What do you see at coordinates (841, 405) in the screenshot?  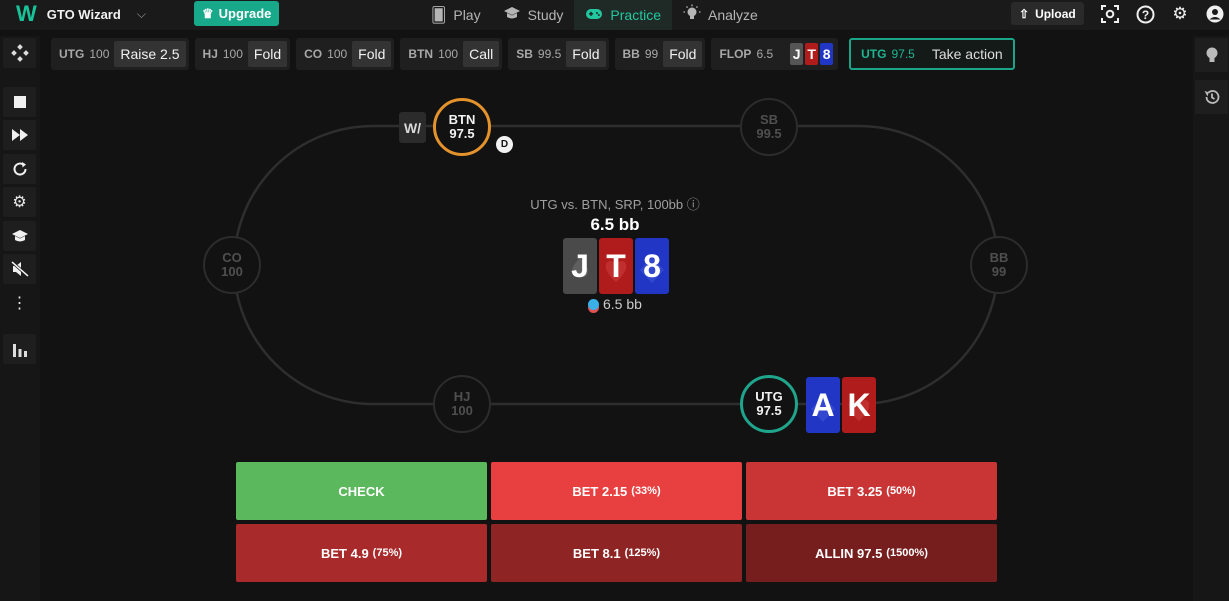 I see `hero-hole-cards: A K` at bounding box center [841, 405].